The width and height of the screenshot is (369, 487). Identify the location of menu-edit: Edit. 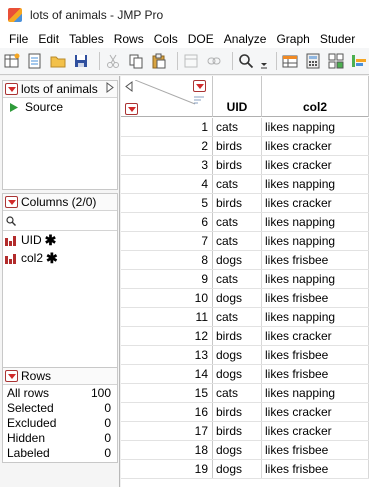
(48, 39).